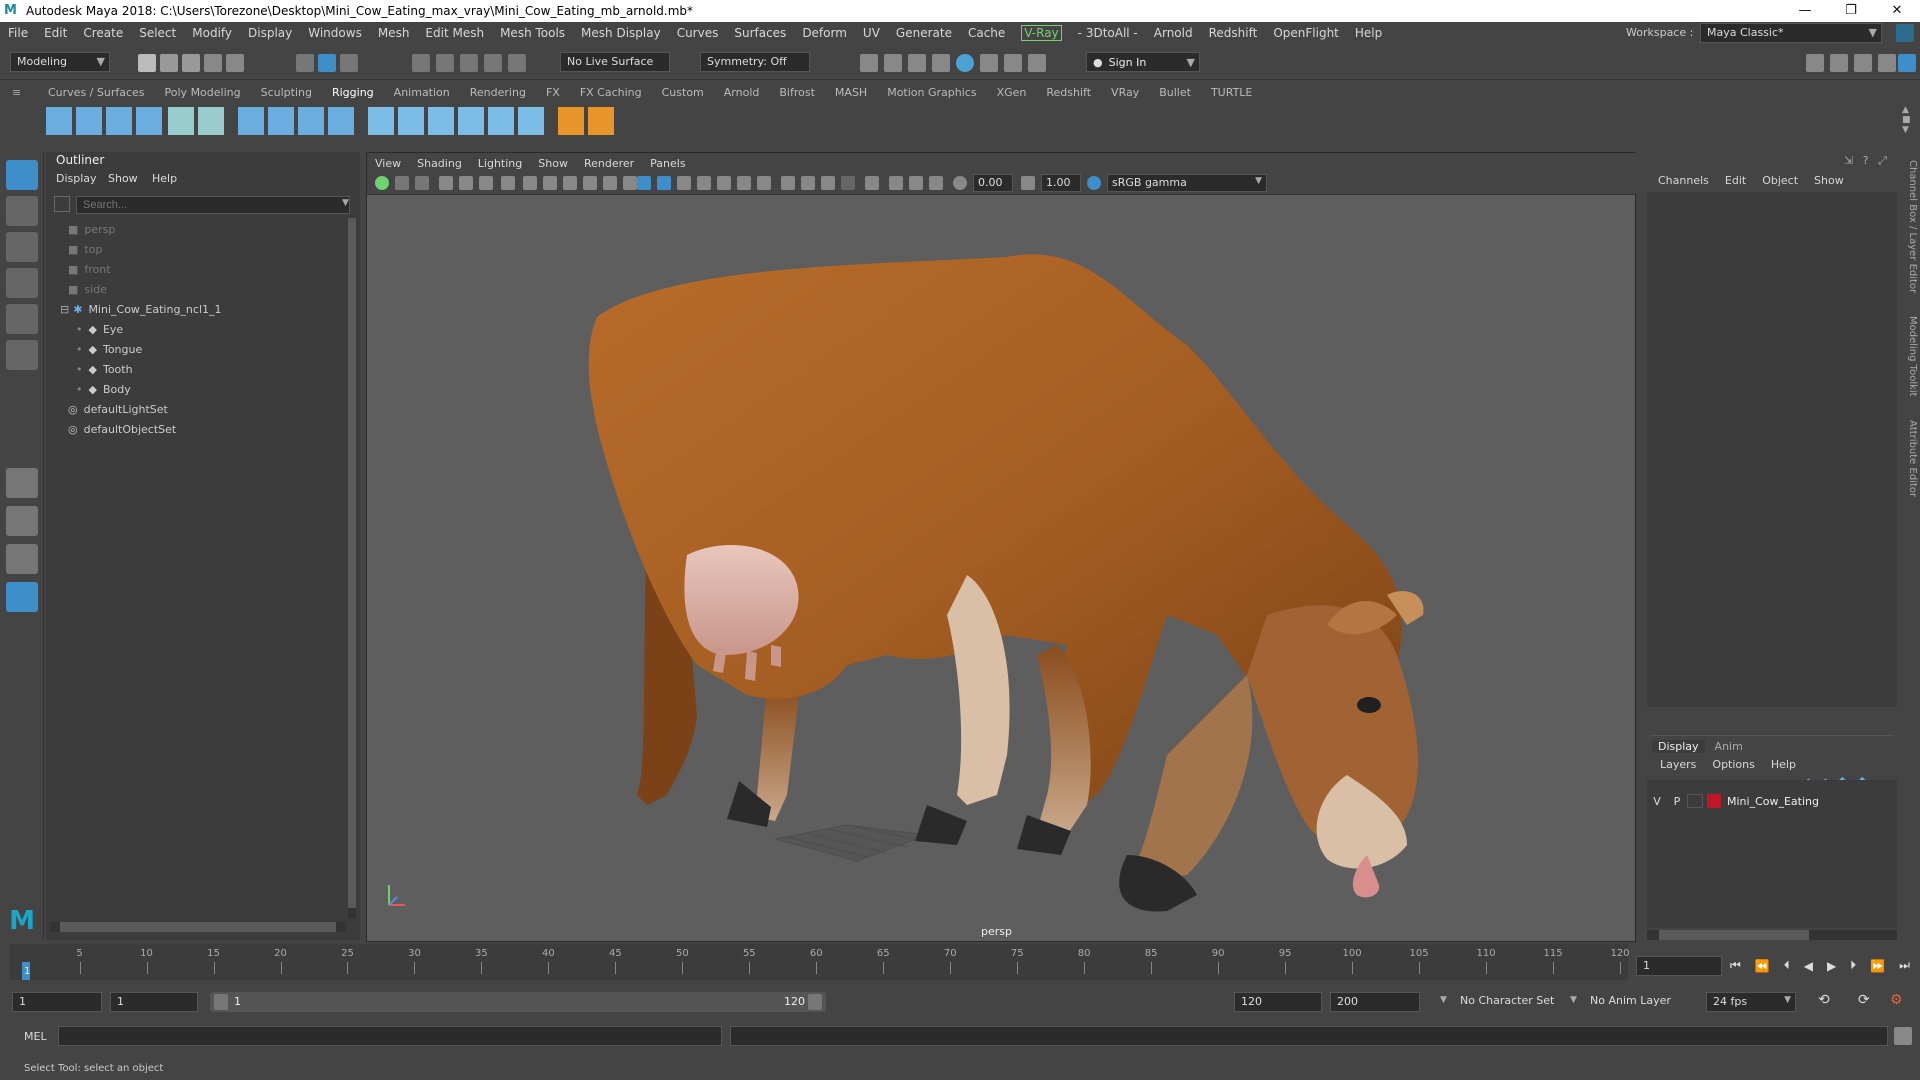  Describe the element at coordinates (341, 121) in the screenshot. I see `cluster-icon` at that location.